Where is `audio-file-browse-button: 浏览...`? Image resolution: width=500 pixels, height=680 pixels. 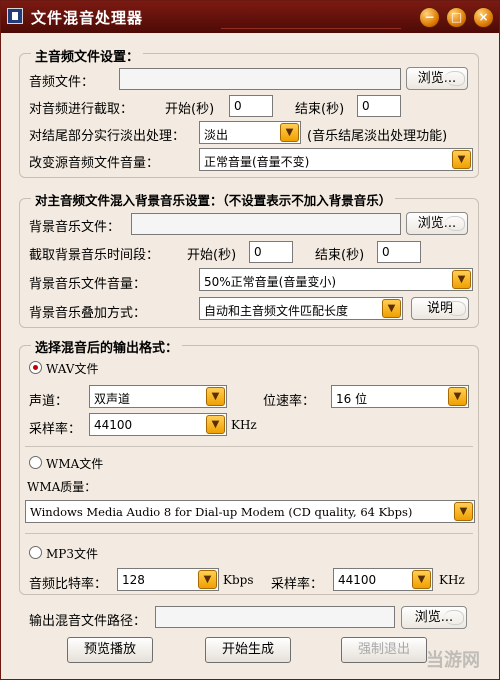 audio-file-browse-button: 浏览... is located at coordinates (437, 78).